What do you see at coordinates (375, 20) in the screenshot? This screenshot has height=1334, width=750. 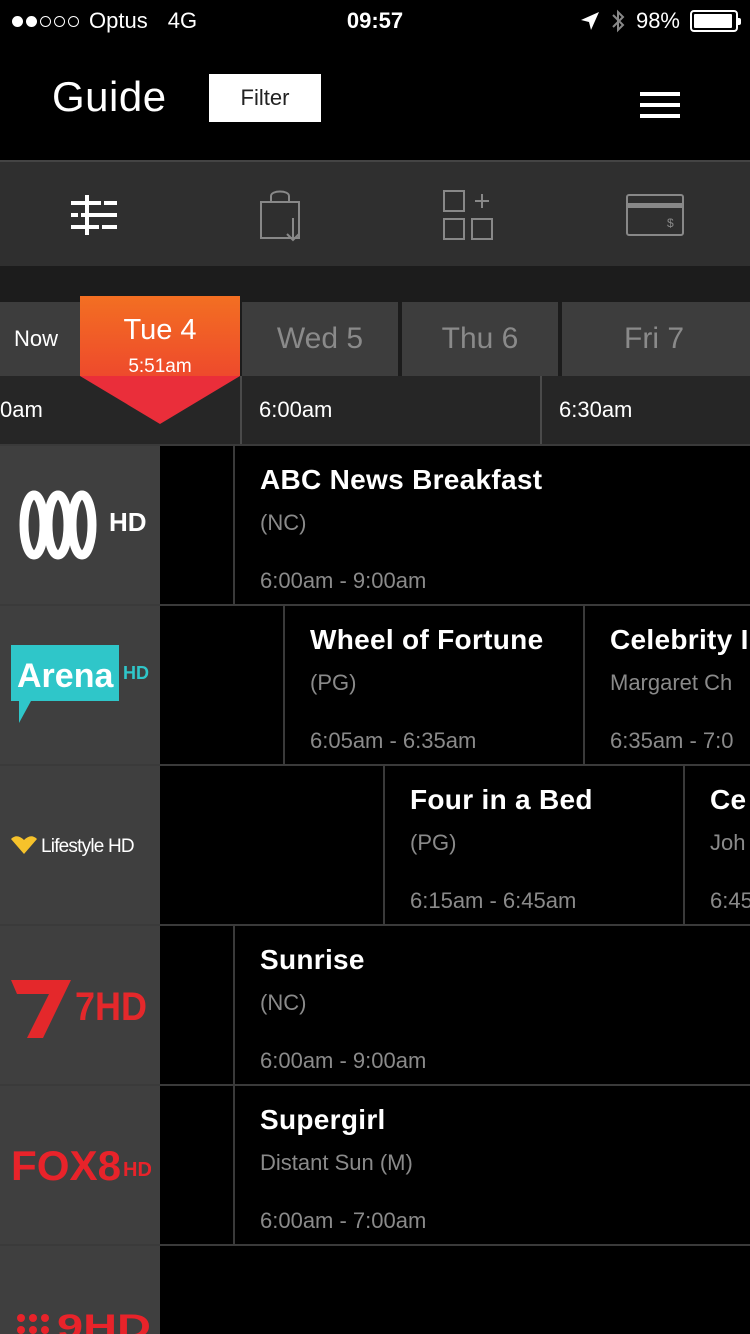 I see `status-bar: Optus 4G 09:57 98%` at bounding box center [375, 20].